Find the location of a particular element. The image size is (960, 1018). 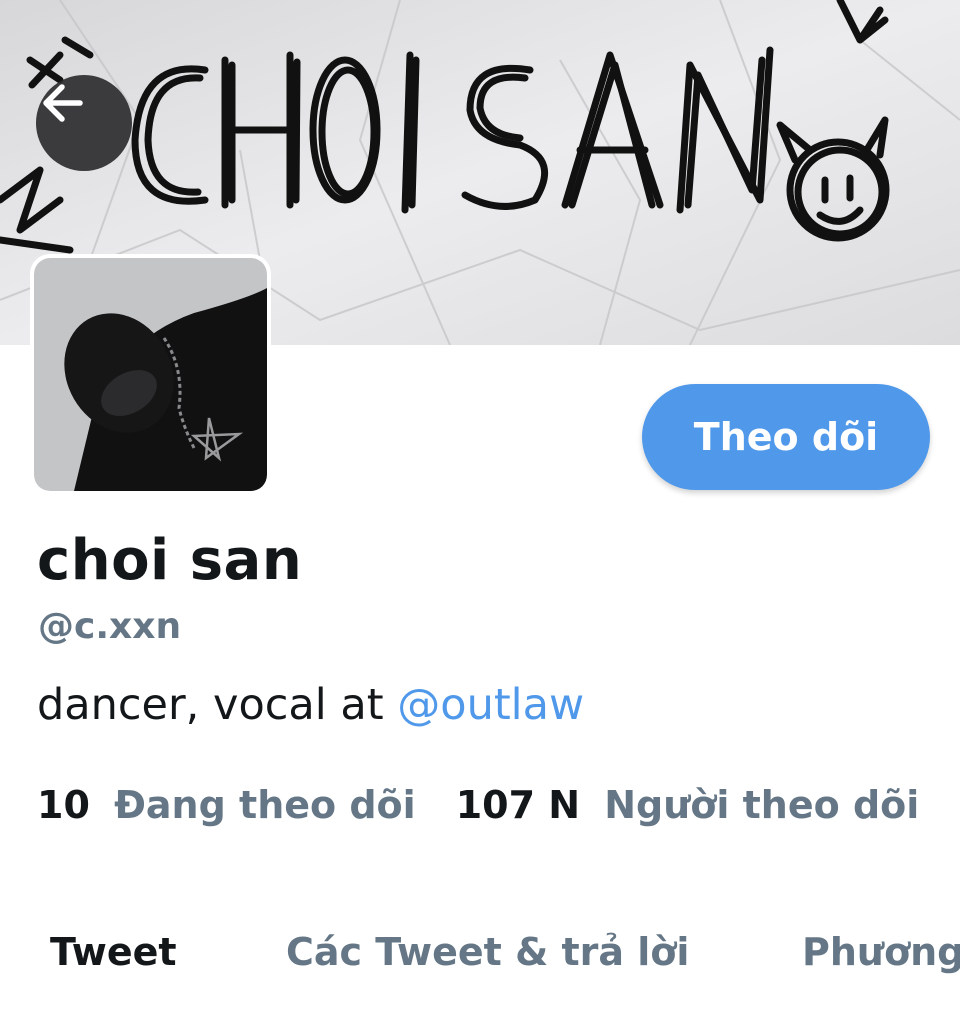

following-stat: 10 Đang theo dõi is located at coordinates (226, 805).